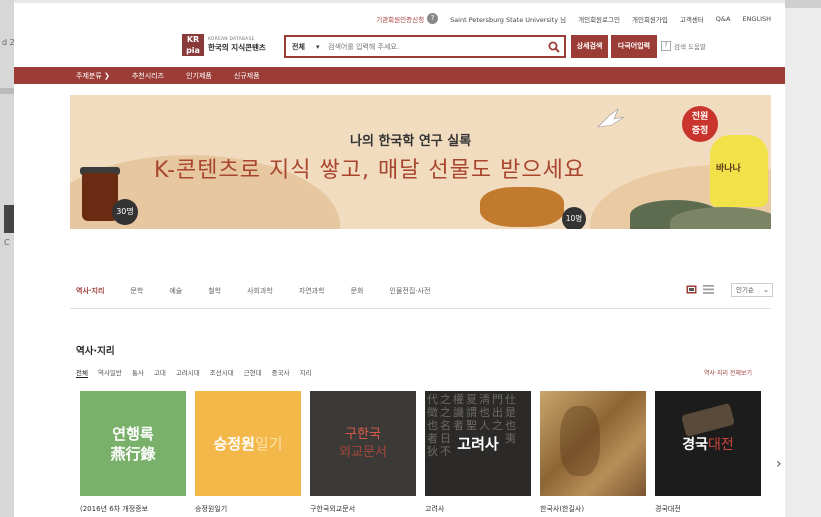  I want to click on subtab-geography: 지리, so click(306, 372).